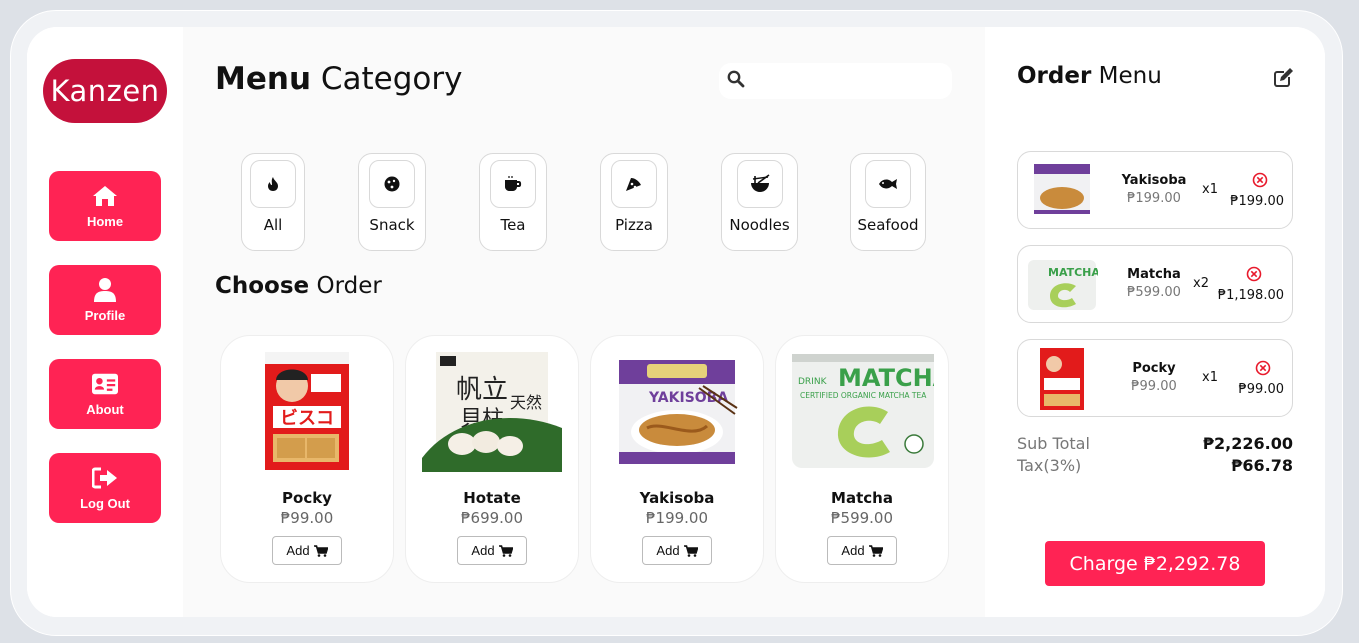 This screenshot has height=643, width=1359. I want to click on tax-value: ₱66.78, so click(1262, 465).